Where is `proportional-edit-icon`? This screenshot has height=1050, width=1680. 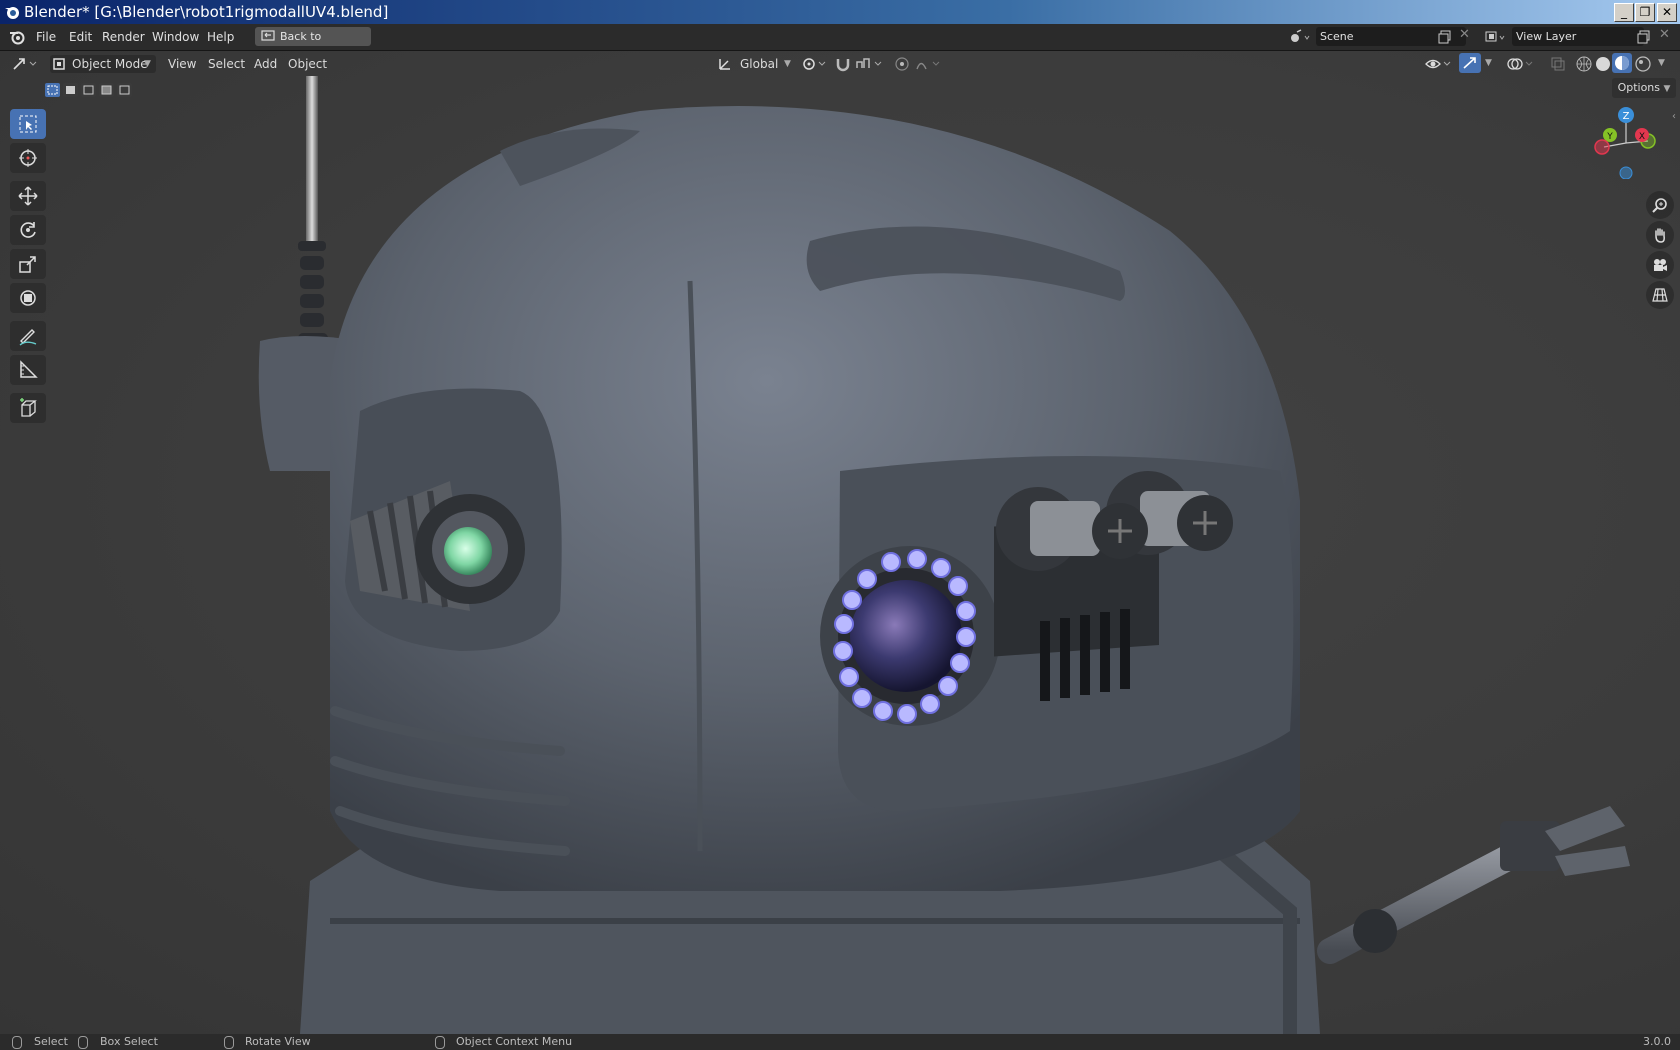 proportional-edit-icon is located at coordinates (902, 64).